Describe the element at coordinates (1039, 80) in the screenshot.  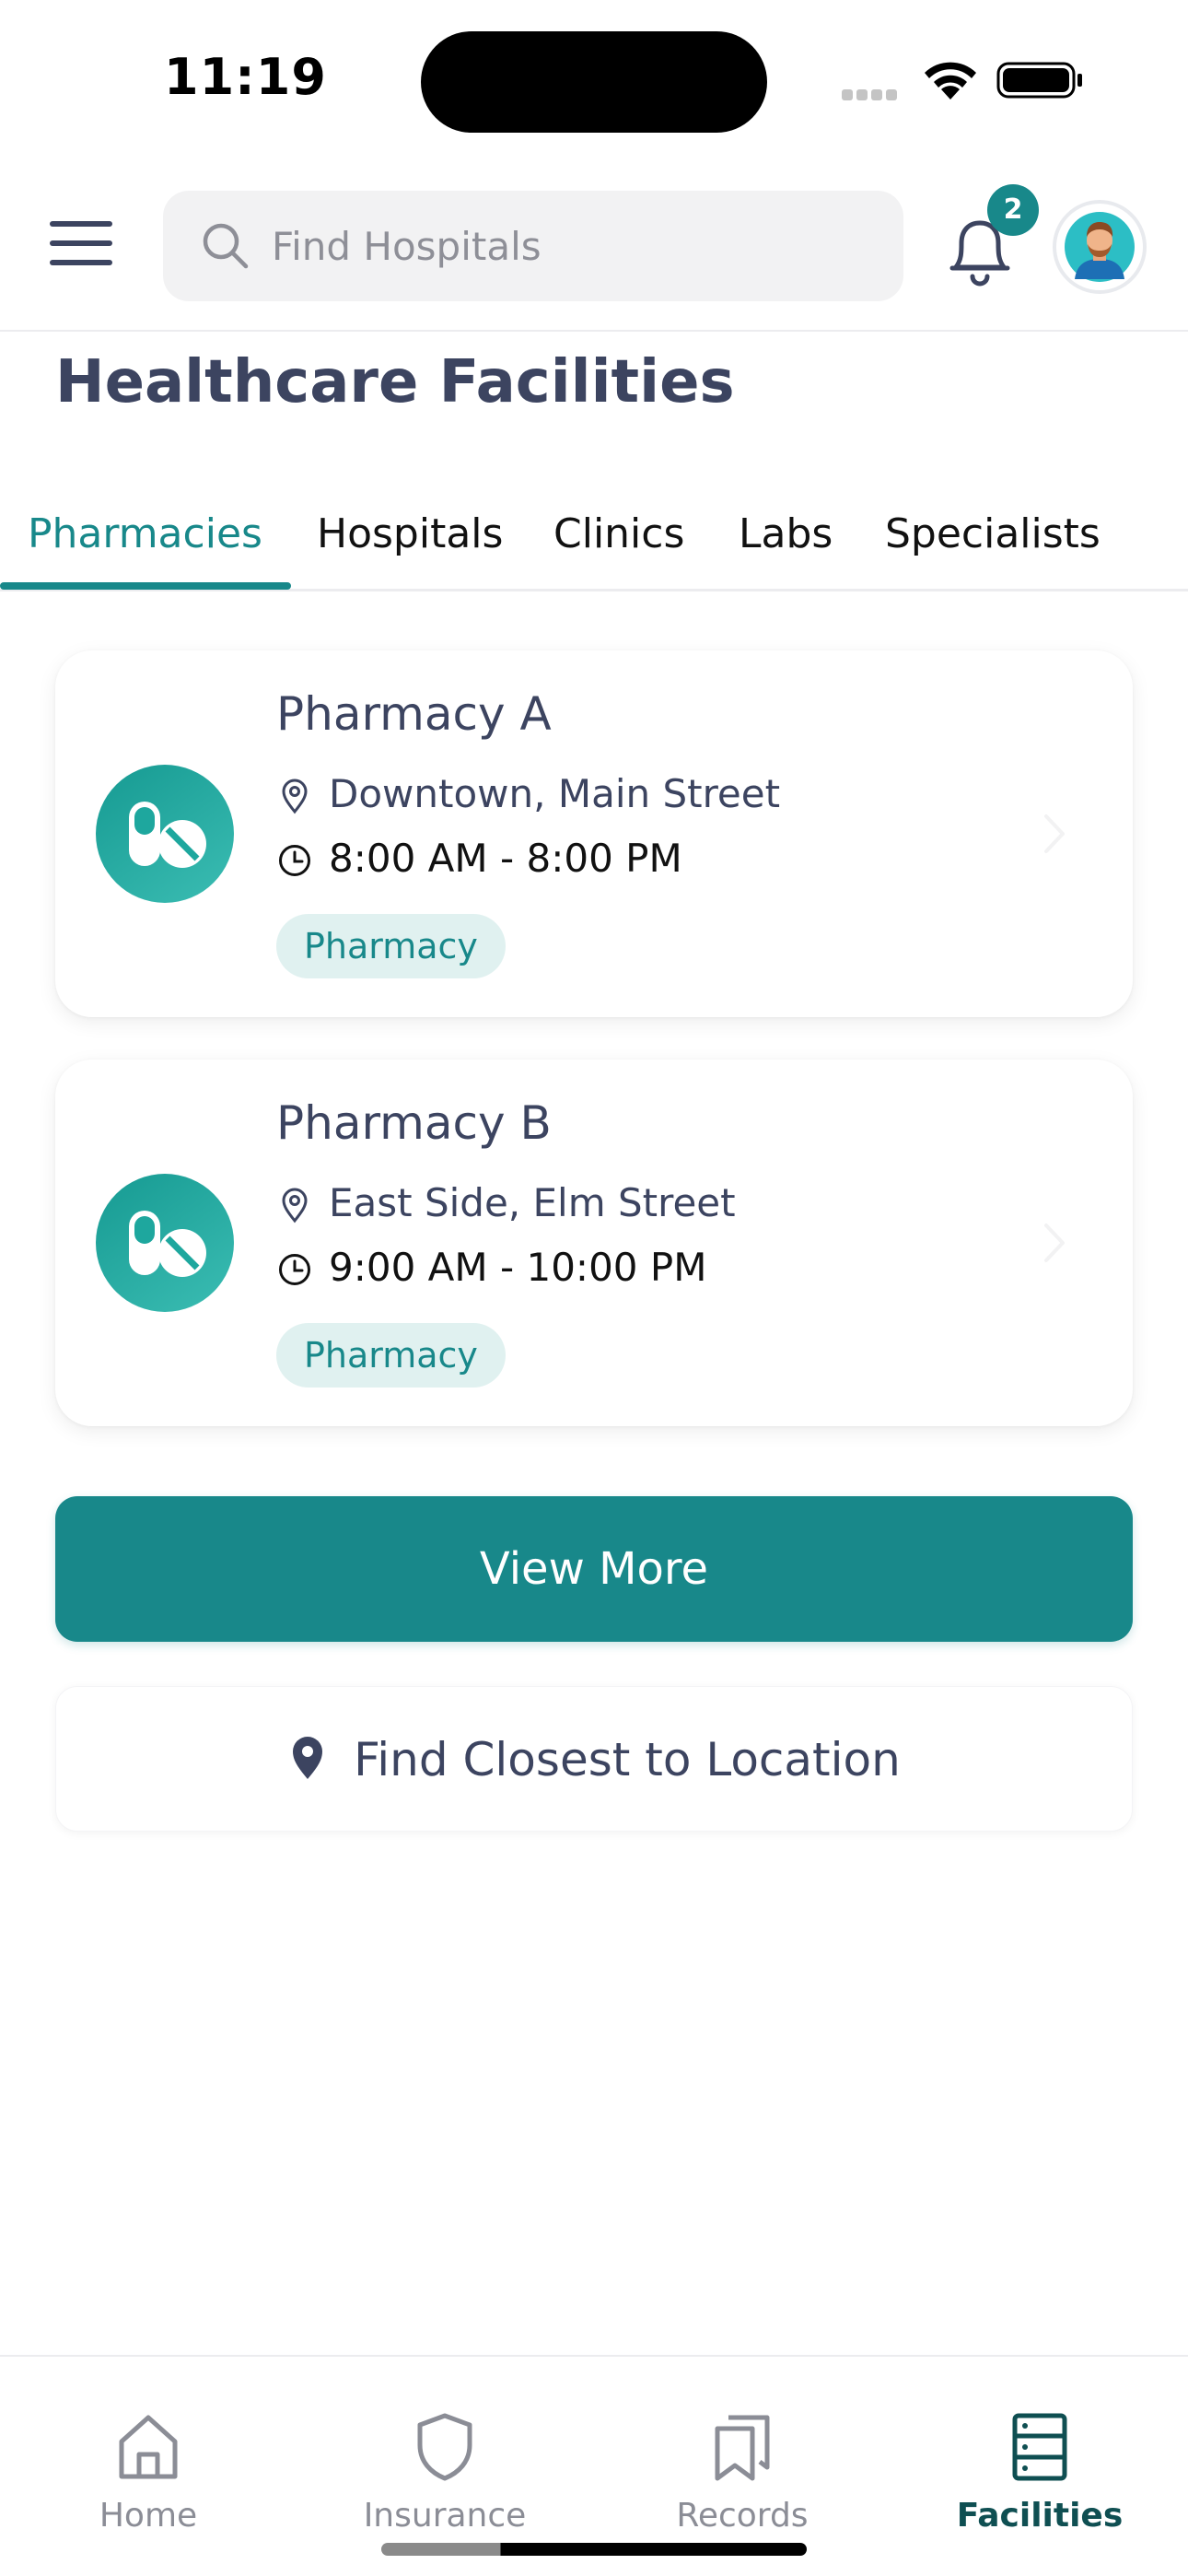
I see `battery-icon` at that location.